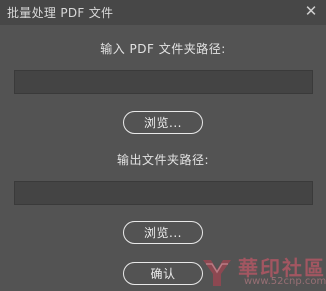 The image size is (326, 291). Describe the element at coordinates (217, 273) in the screenshot. I see `watermark-logo-icon` at that location.